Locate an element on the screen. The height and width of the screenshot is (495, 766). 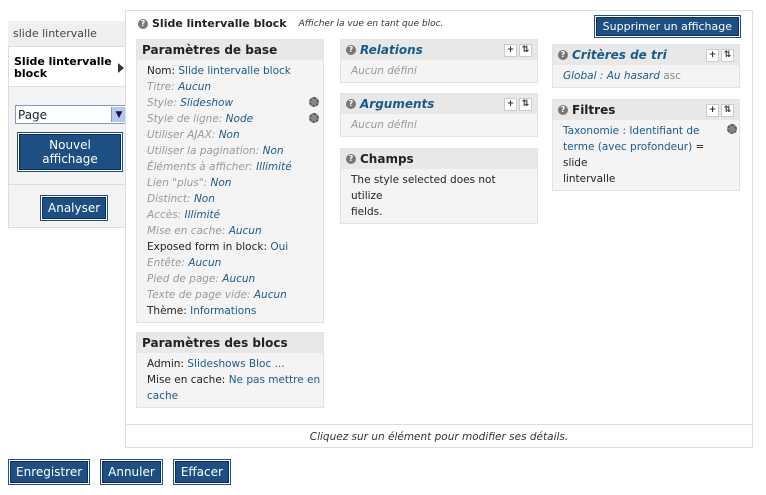
chevron-down-icon: ▼ is located at coordinates (118, 114).